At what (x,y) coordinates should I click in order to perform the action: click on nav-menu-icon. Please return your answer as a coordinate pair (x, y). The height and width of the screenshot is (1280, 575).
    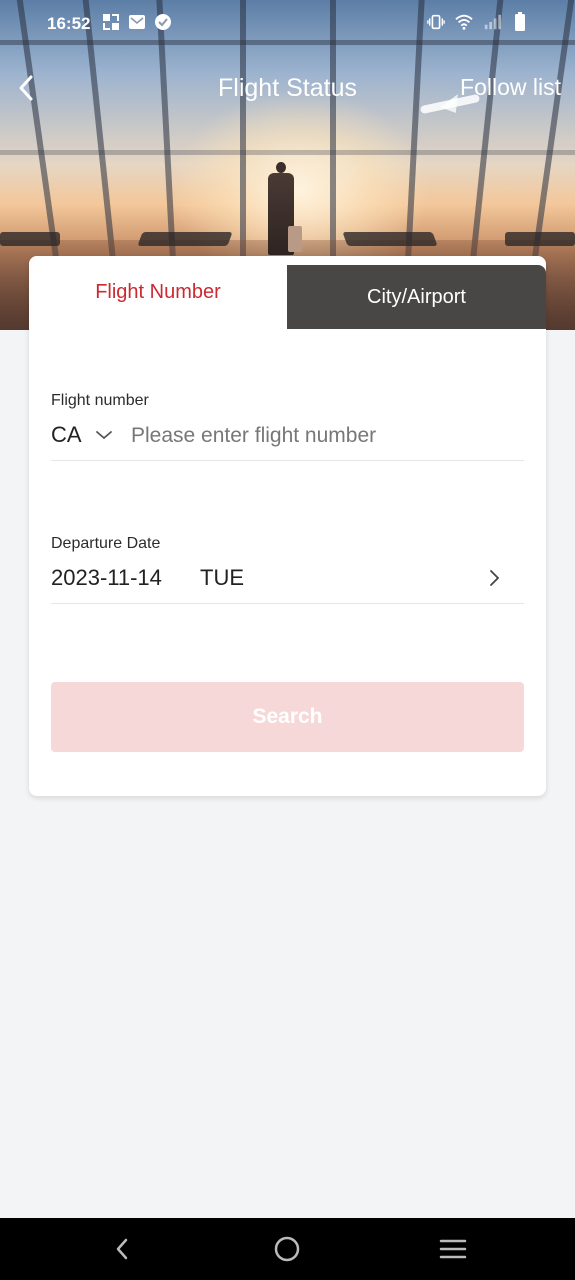
    Looking at the image, I should click on (453, 1249).